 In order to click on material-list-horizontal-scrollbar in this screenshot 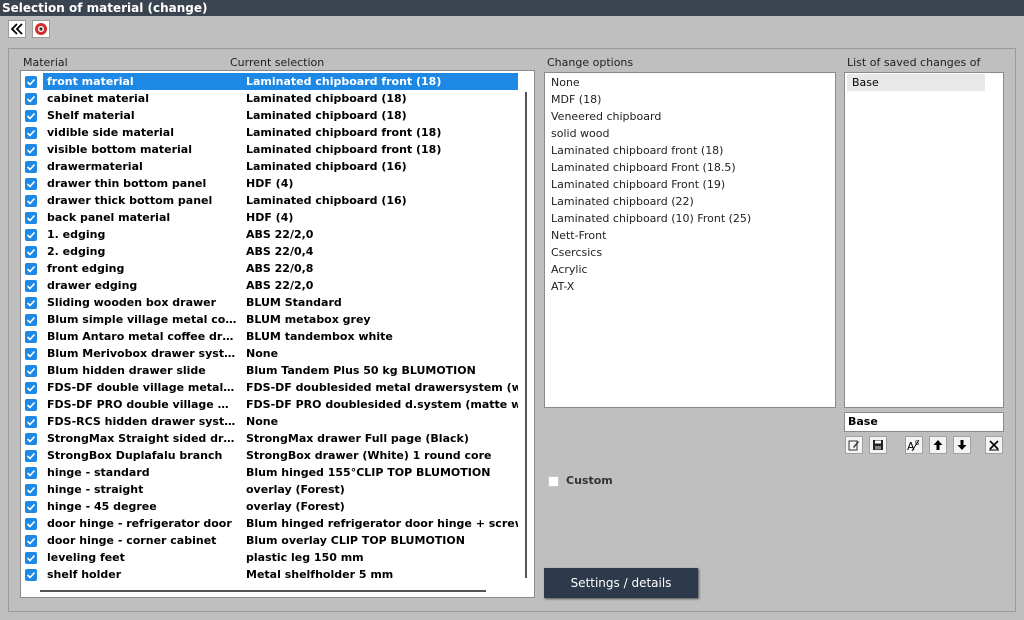, I will do `click(263, 591)`.